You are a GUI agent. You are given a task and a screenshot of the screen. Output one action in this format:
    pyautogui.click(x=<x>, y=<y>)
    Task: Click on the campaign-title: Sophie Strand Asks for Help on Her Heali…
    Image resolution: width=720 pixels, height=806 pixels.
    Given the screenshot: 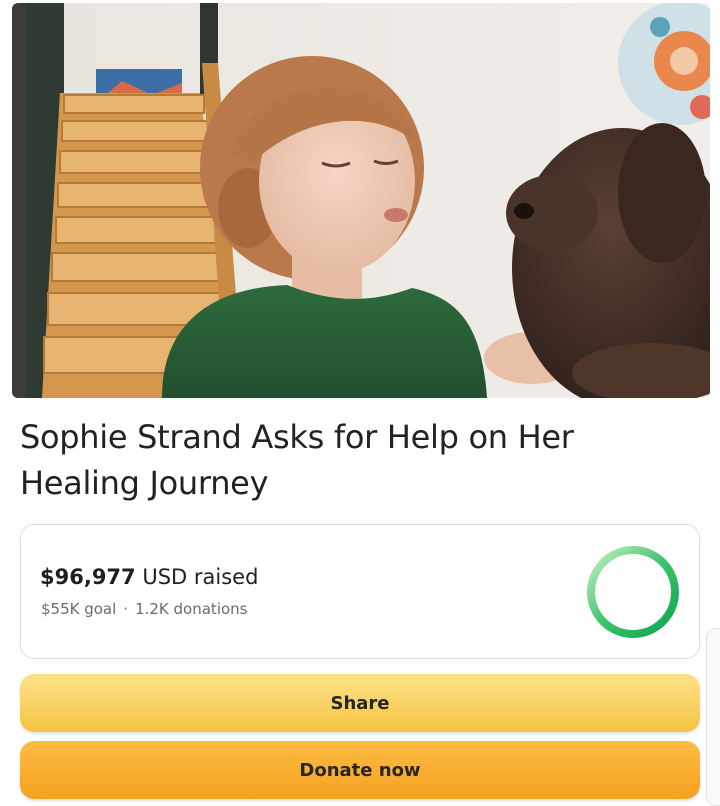 What is the action you would take?
    pyautogui.click(x=297, y=460)
    